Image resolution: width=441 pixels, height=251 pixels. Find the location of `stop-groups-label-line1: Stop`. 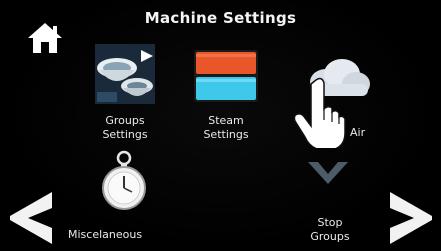

stop-groups-label-line1: Stop is located at coordinates (330, 222).